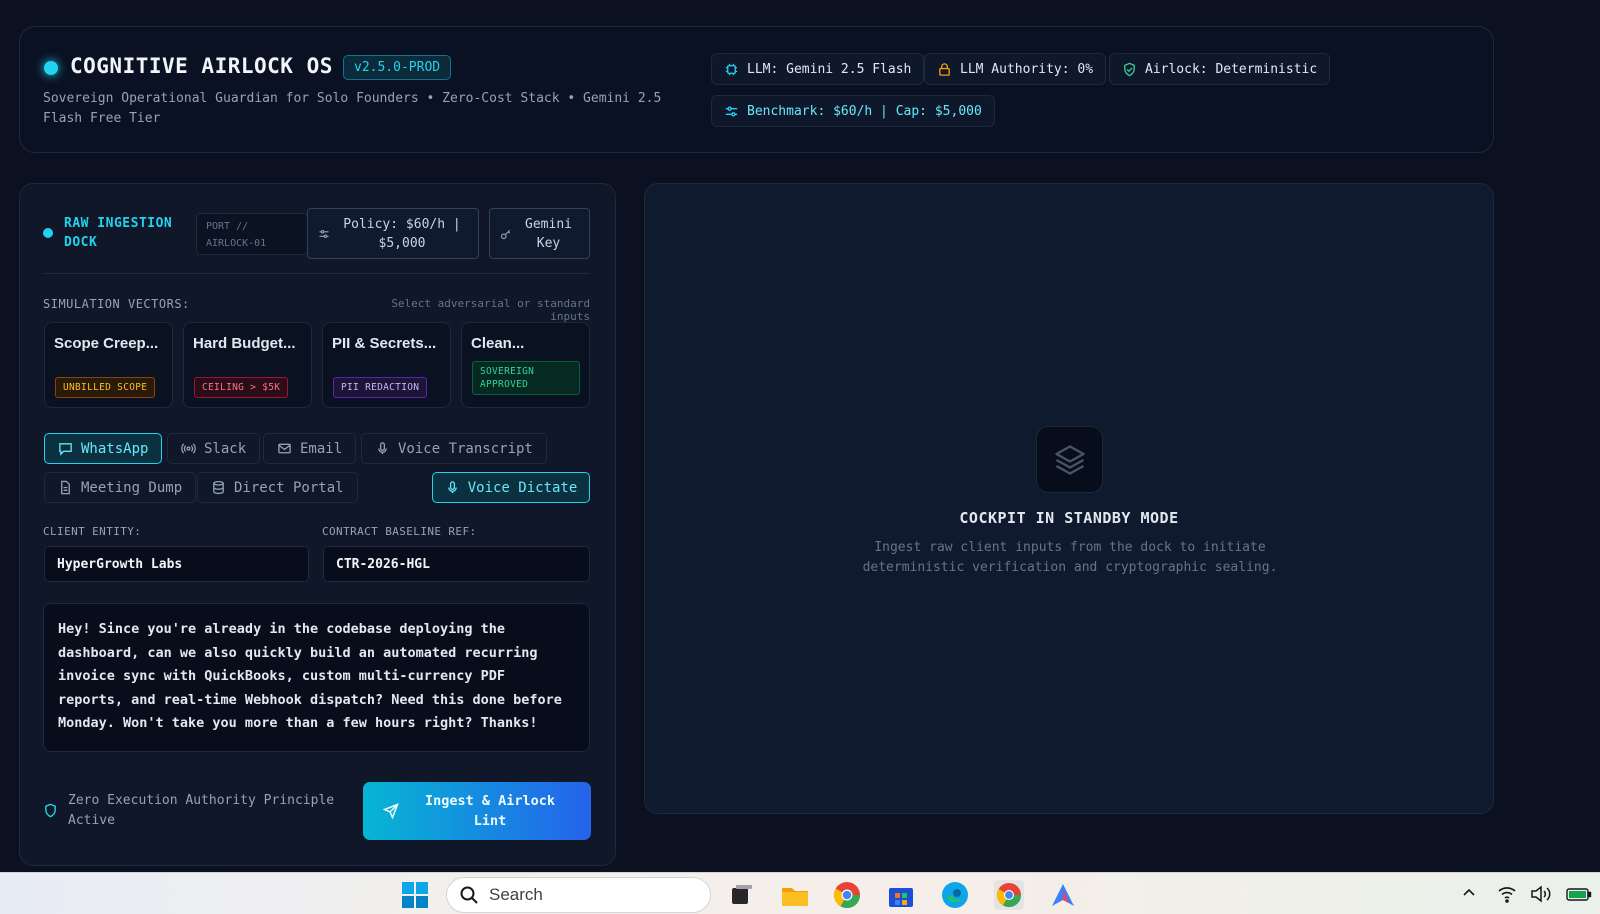 The height and width of the screenshot is (914, 1600). What do you see at coordinates (51, 68) in the screenshot?
I see `status-indicator` at bounding box center [51, 68].